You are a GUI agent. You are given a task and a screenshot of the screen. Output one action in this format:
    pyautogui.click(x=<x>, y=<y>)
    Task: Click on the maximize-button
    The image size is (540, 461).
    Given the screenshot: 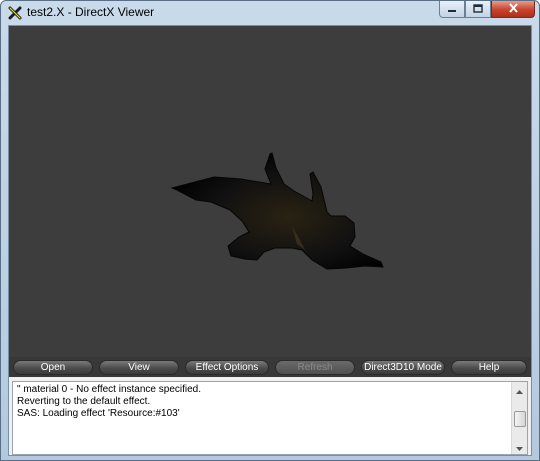 What is the action you would take?
    pyautogui.click(x=478, y=9)
    